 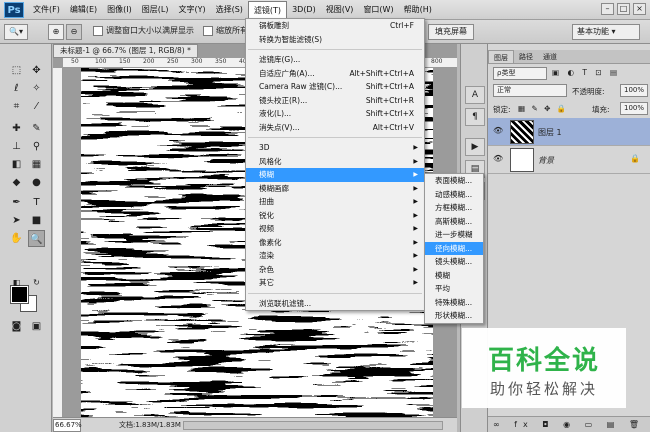 What do you see at coordinates (634, 90) in the screenshot?
I see `opacity-input: 100%` at bounding box center [634, 90].